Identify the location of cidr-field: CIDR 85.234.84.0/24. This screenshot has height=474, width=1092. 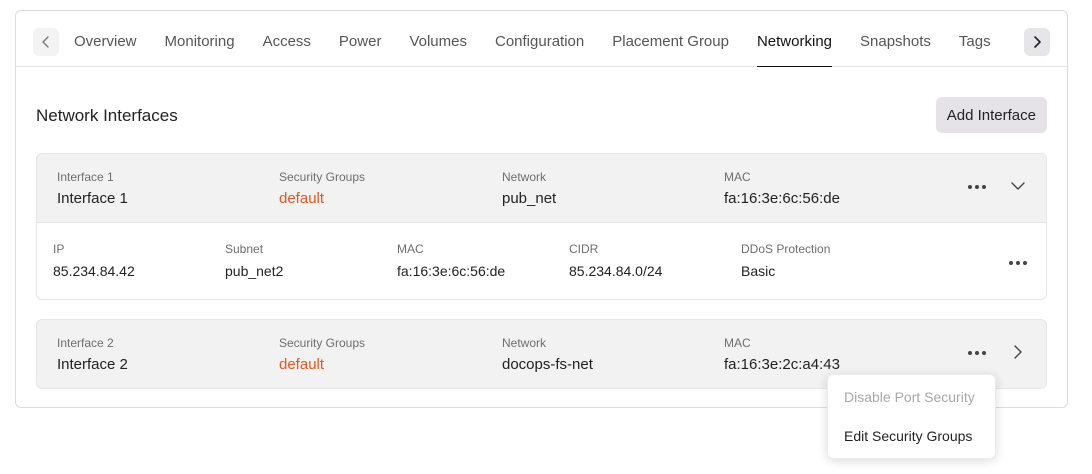
(615, 260).